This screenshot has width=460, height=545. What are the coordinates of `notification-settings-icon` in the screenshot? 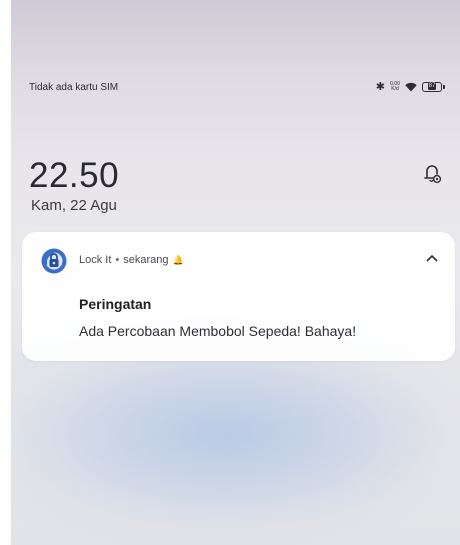 It's located at (432, 176).